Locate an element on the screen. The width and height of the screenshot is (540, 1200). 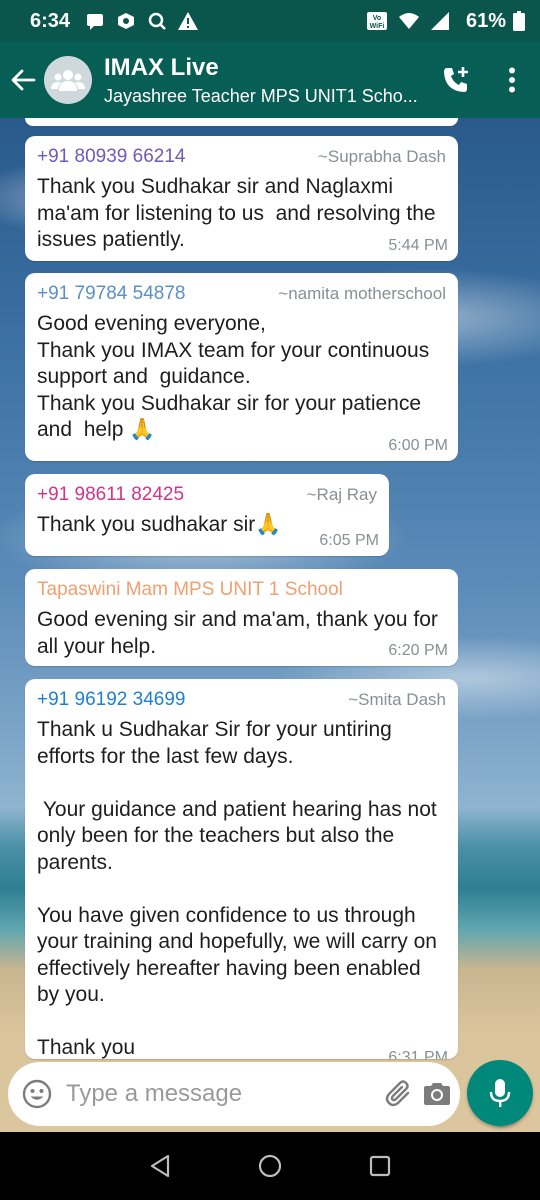
status-right-group: Vo WiFi 61% is located at coordinates (445, 21).